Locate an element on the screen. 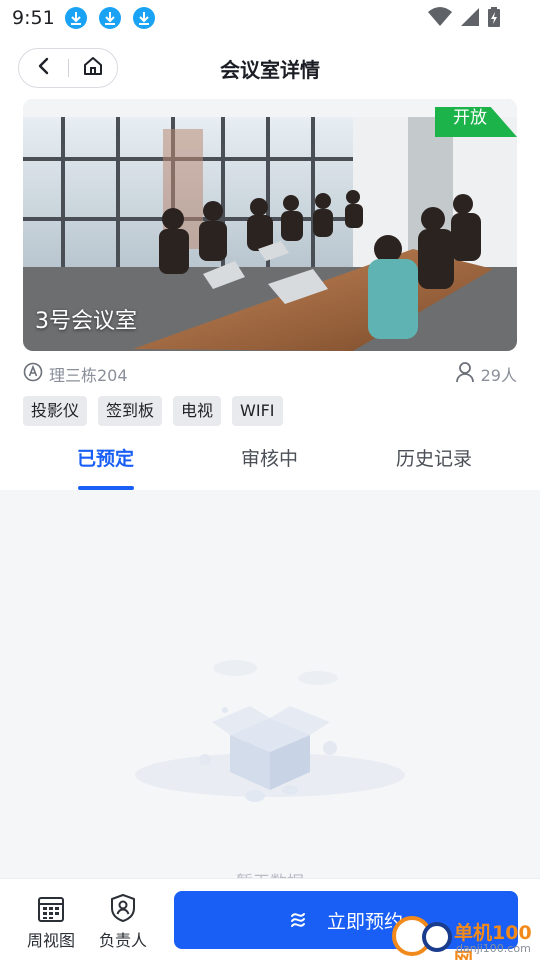 This screenshot has height=960, width=540. watermark-logo: 单机100网 danji100.com is located at coordinates (466, 933).